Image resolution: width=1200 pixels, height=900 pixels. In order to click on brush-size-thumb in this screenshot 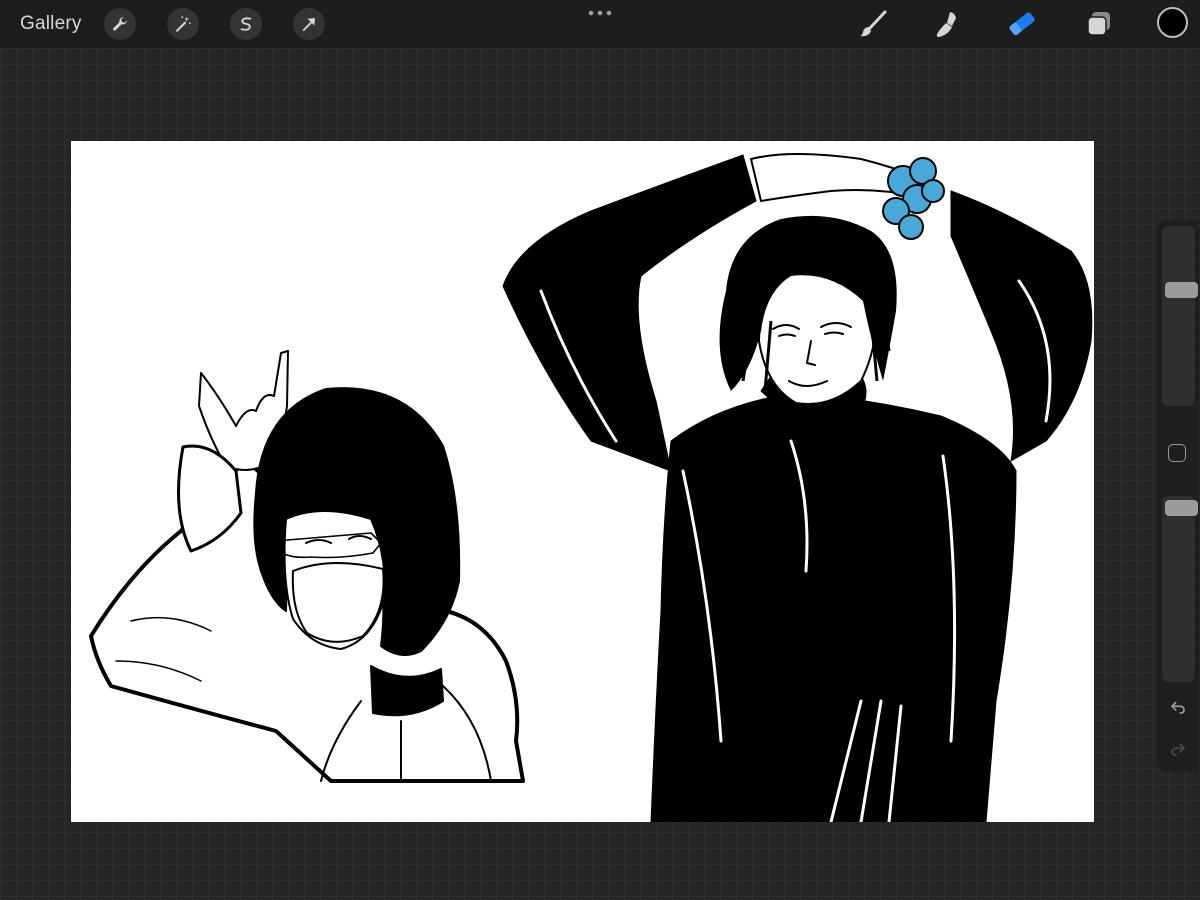, I will do `click(1181, 290)`.